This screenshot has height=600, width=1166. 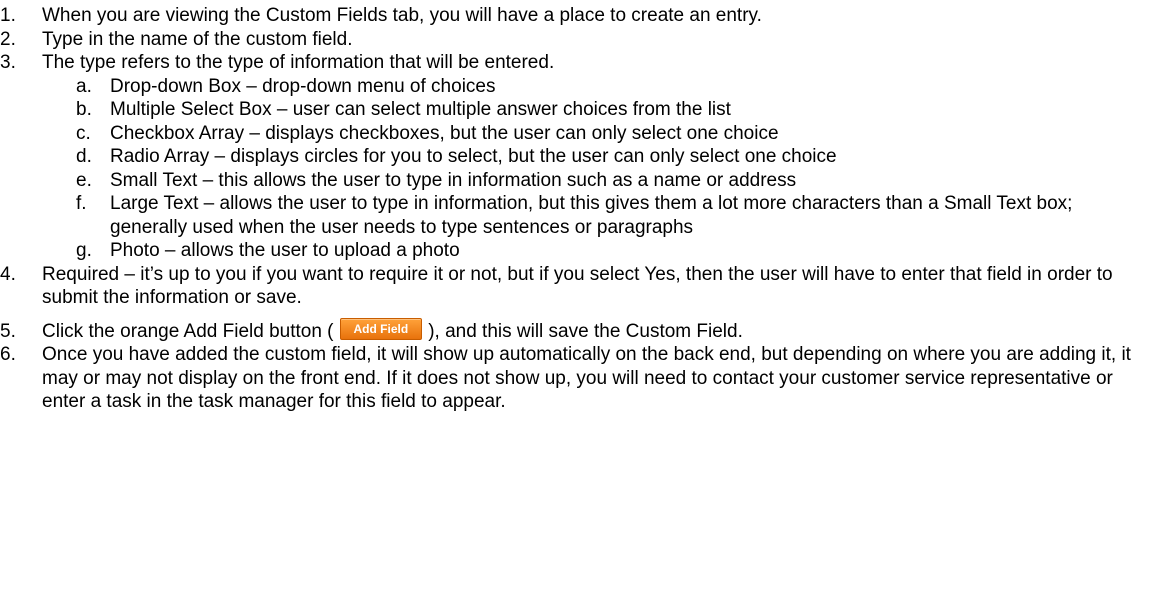 What do you see at coordinates (83, 133) in the screenshot?
I see `type-letter: c.` at bounding box center [83, 133].